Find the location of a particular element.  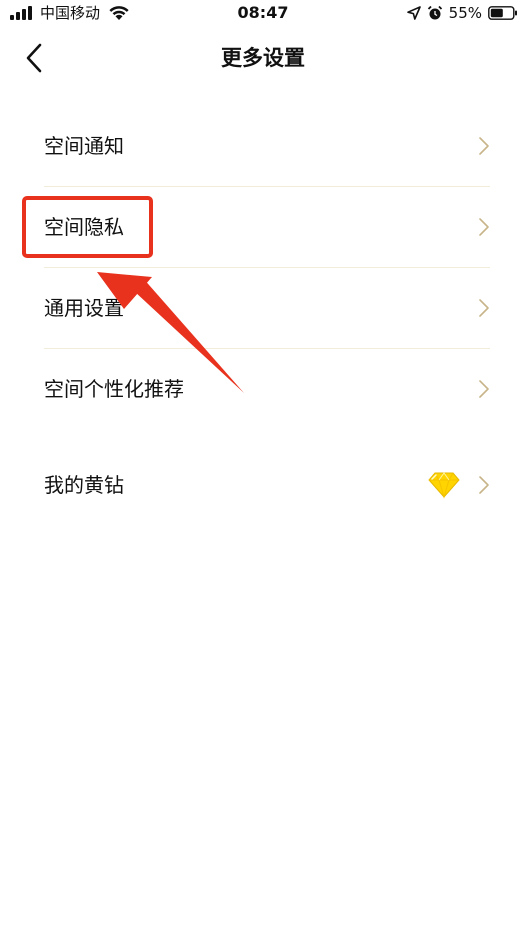

settings-item-label: 通用设置 is located at coordinates (84, 308).